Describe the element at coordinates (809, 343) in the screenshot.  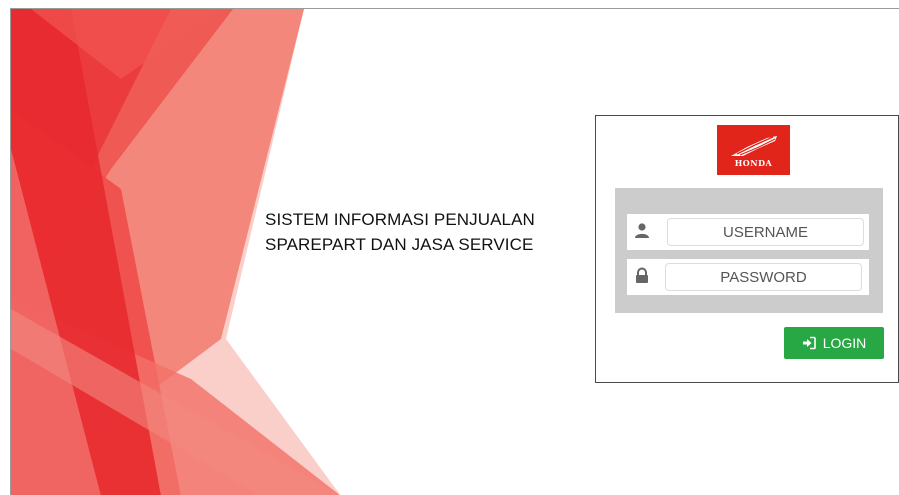
I see `sign-in-icon` at that location.